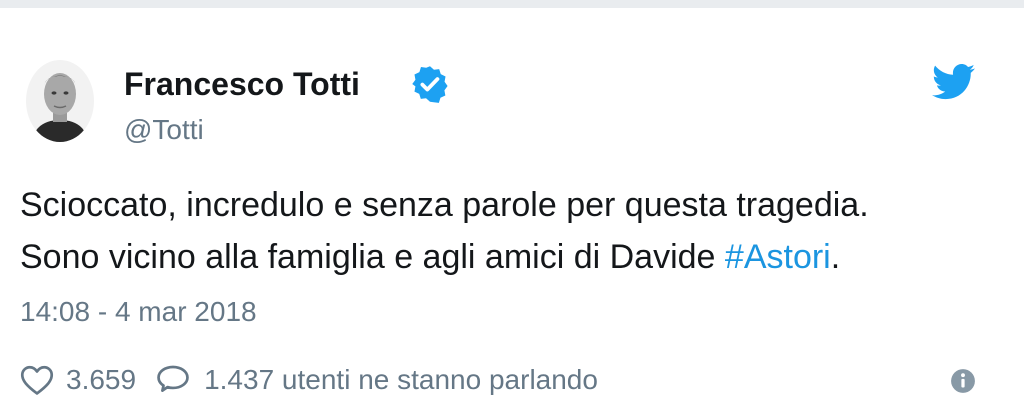 The width and height of the screenshot is (1024, 410). What do you see at coordinates (401, 379) in the screenshot?
I see `reply-count-text: 1.437 utenti ne stanno parlando` at bounding box center [401, 379].